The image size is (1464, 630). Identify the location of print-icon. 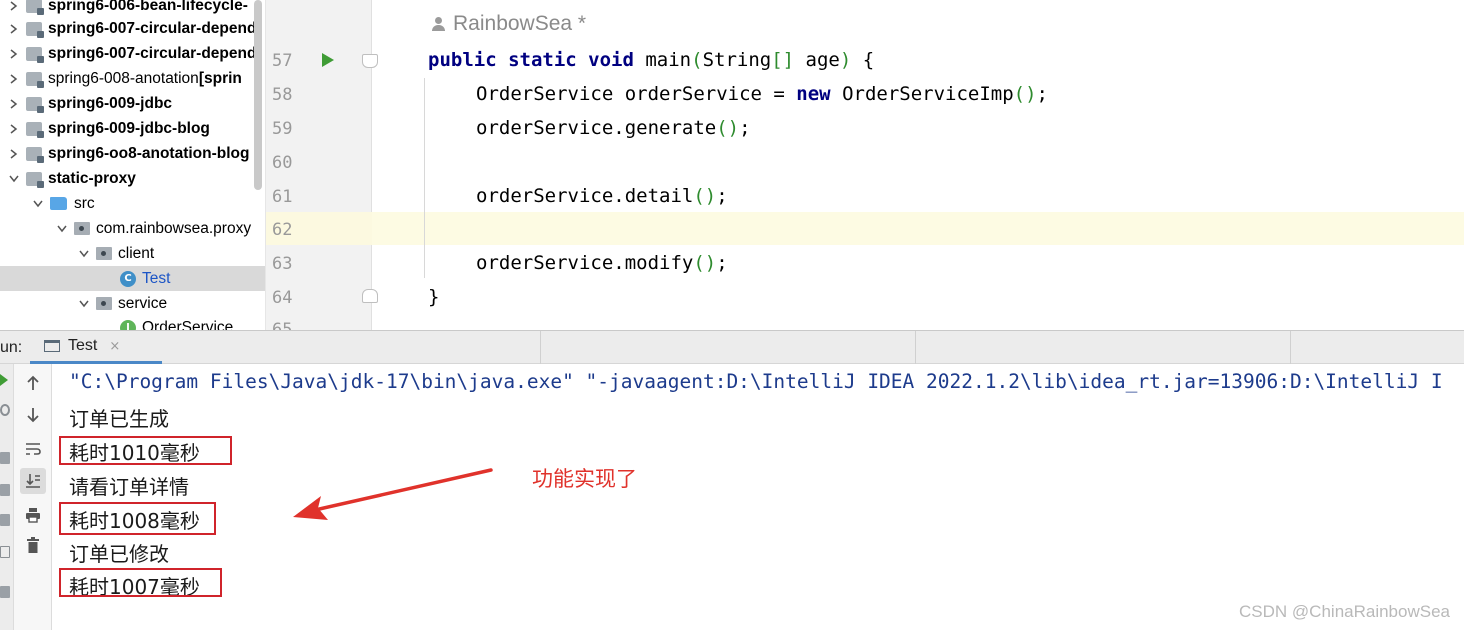
(33, 515).